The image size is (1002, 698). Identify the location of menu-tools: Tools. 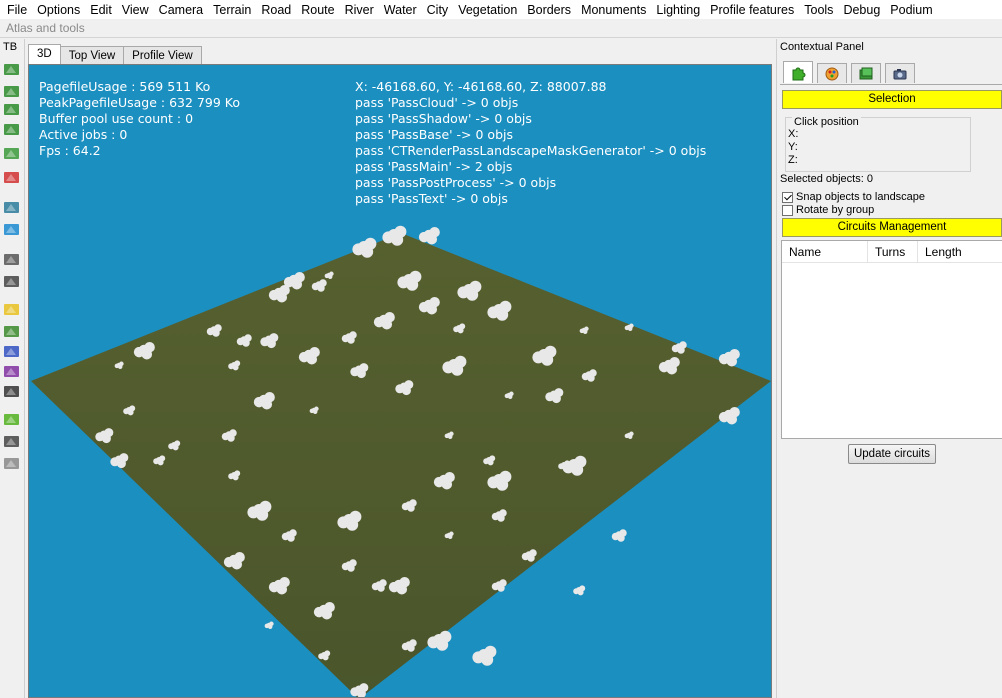
(818, 10).